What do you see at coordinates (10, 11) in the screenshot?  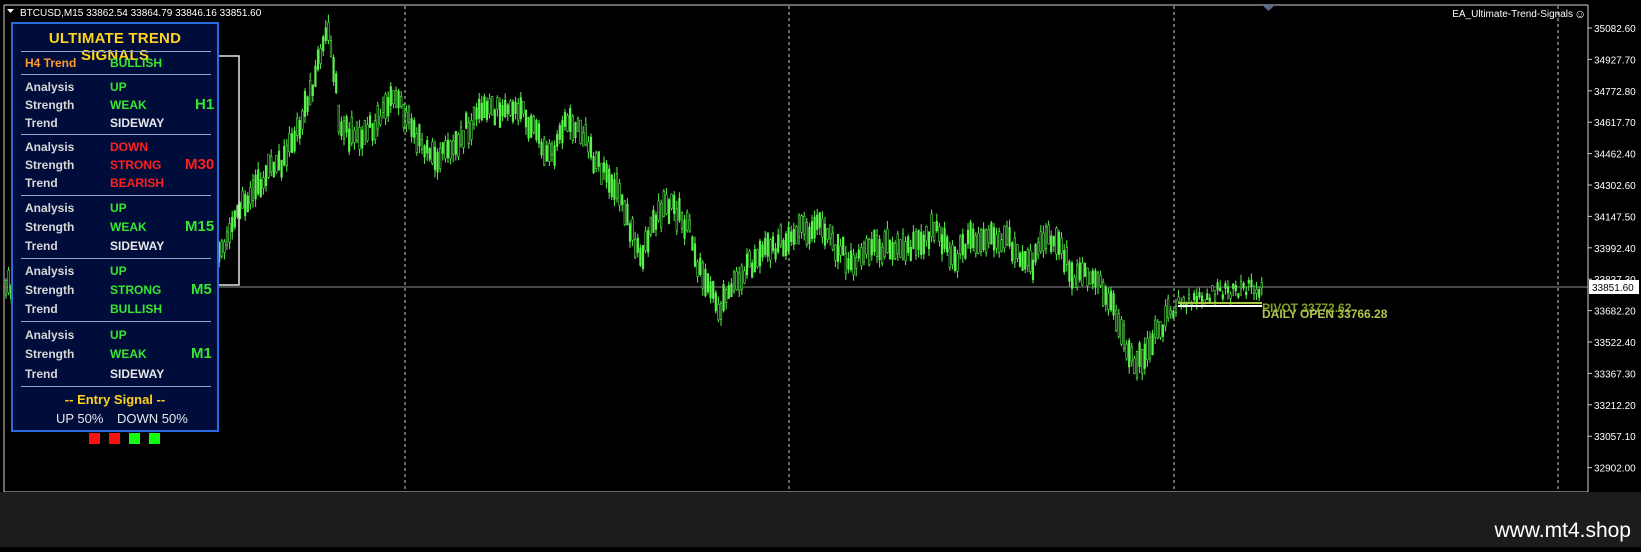 I see `menu-arrow-icon` at bounding box center [10, 11].